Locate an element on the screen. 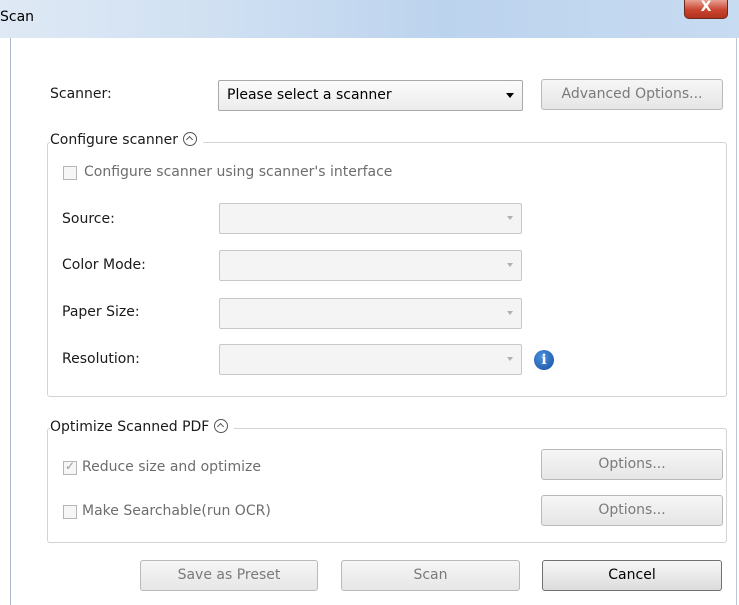 This screenshot has height=605, width=739. use-scanner-interface-checkbox is located at coordinates (70, 173).